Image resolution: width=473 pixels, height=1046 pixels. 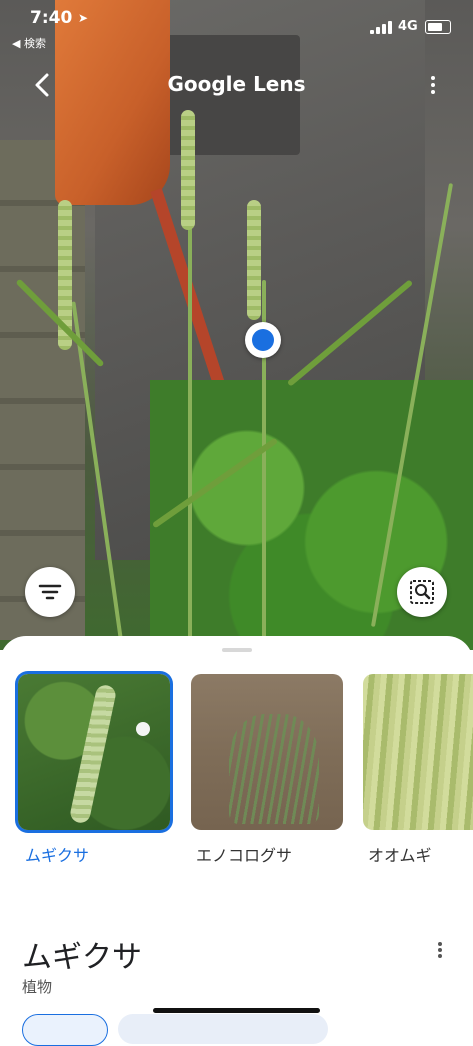 I want to click on filter-button, so click(x=50, y=592).